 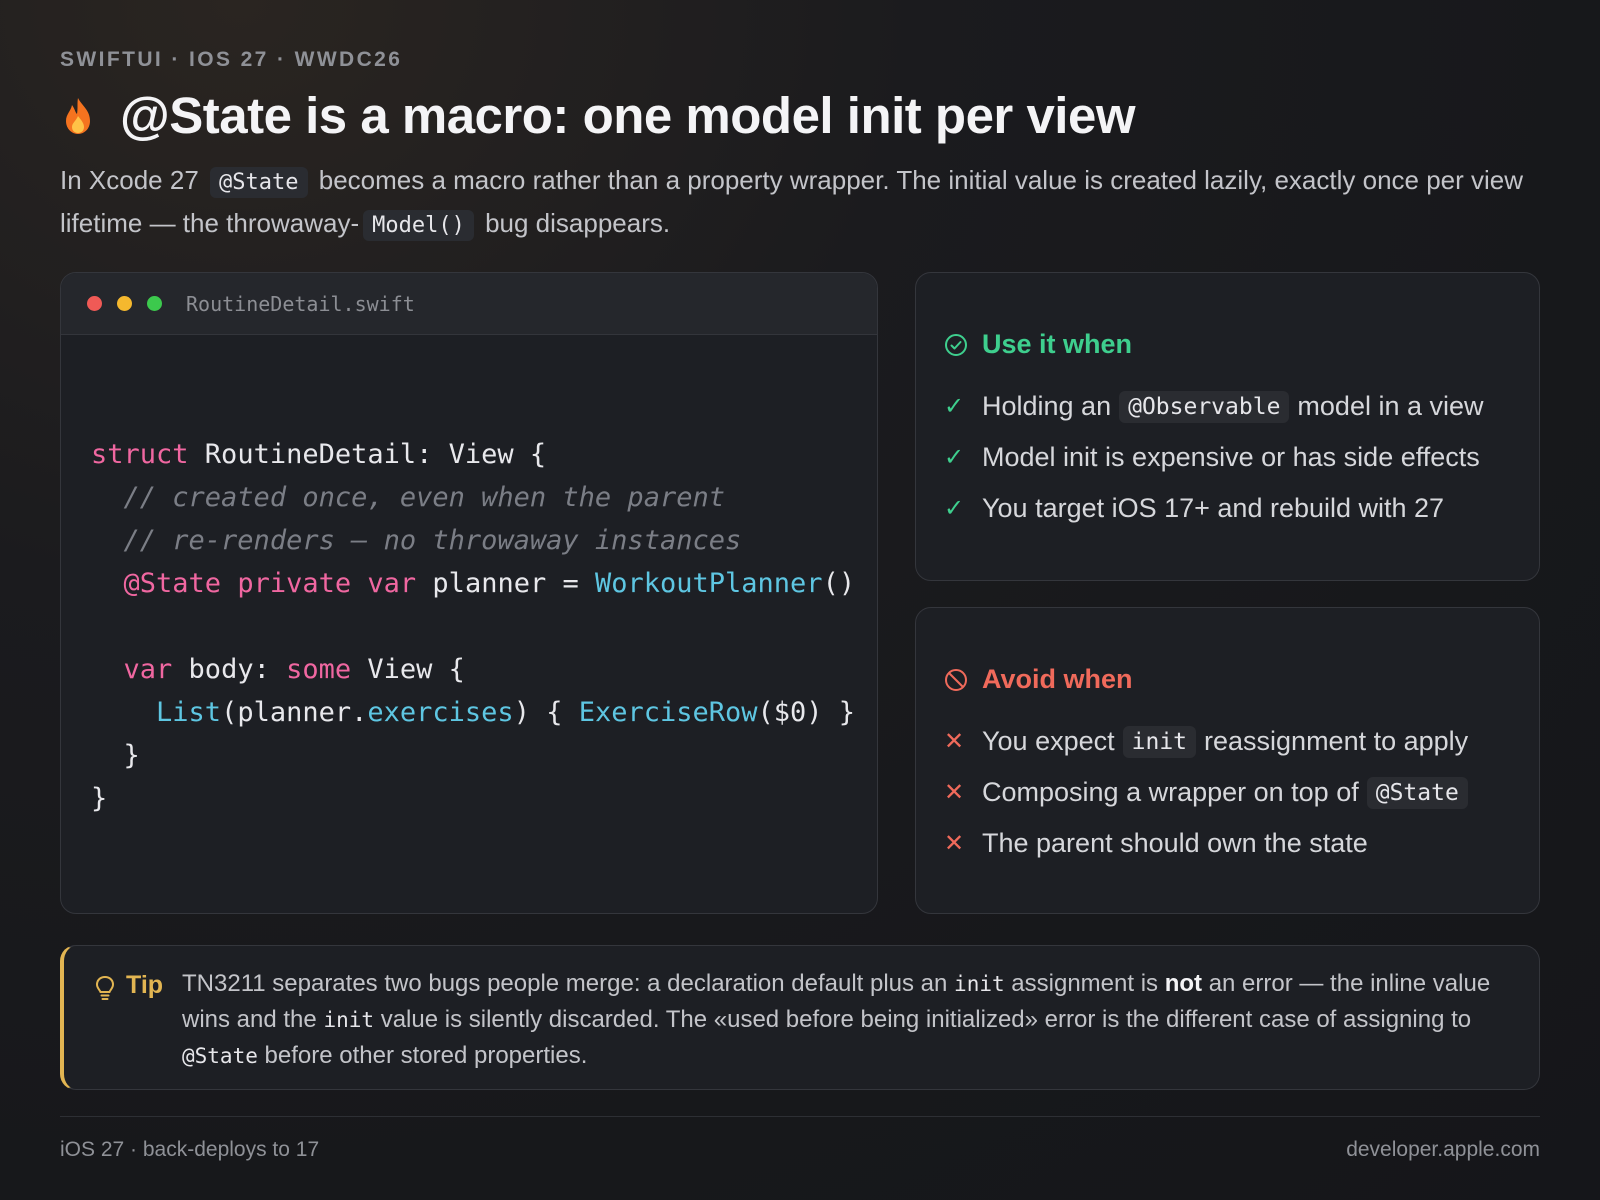 What do you see at coordinates (578, 223) in the screenshot?
I see `intro-text: bug disappears.` at bounding box center [578, 223].